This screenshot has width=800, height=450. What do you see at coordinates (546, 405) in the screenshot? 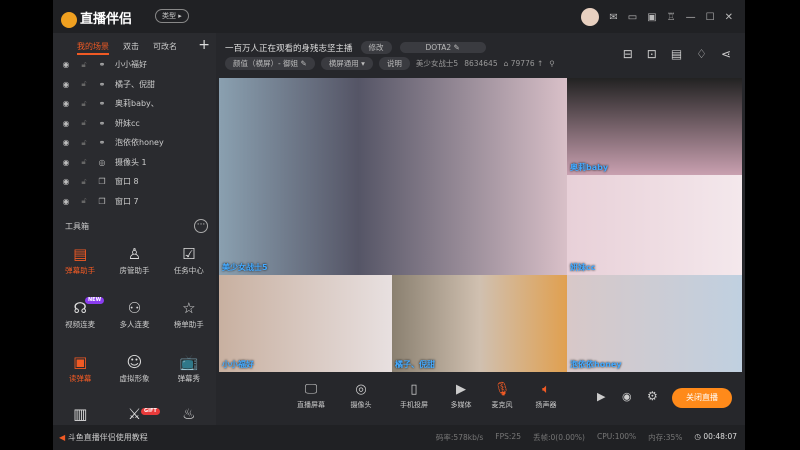
I see `control-label: 扬声器` at bounding box center [546, 405].